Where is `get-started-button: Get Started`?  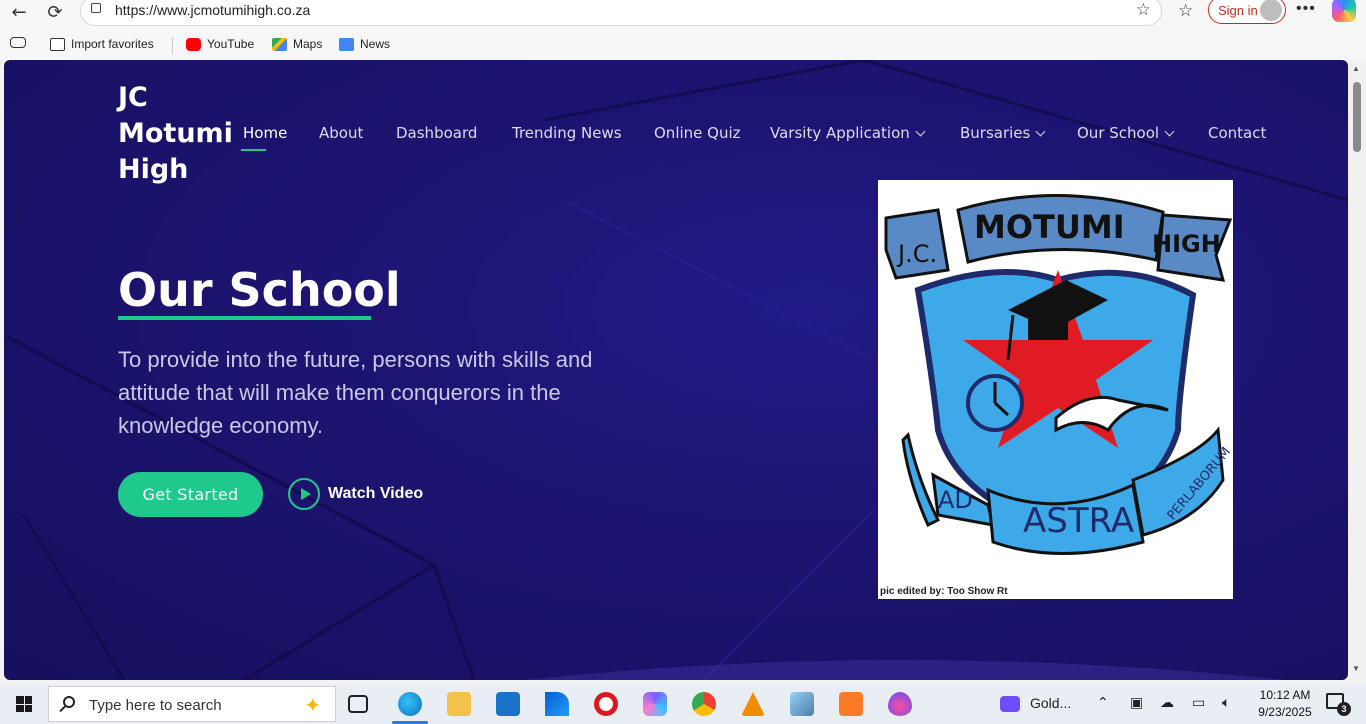
get-started-button: Get Started is located at coordinates (190, 494).